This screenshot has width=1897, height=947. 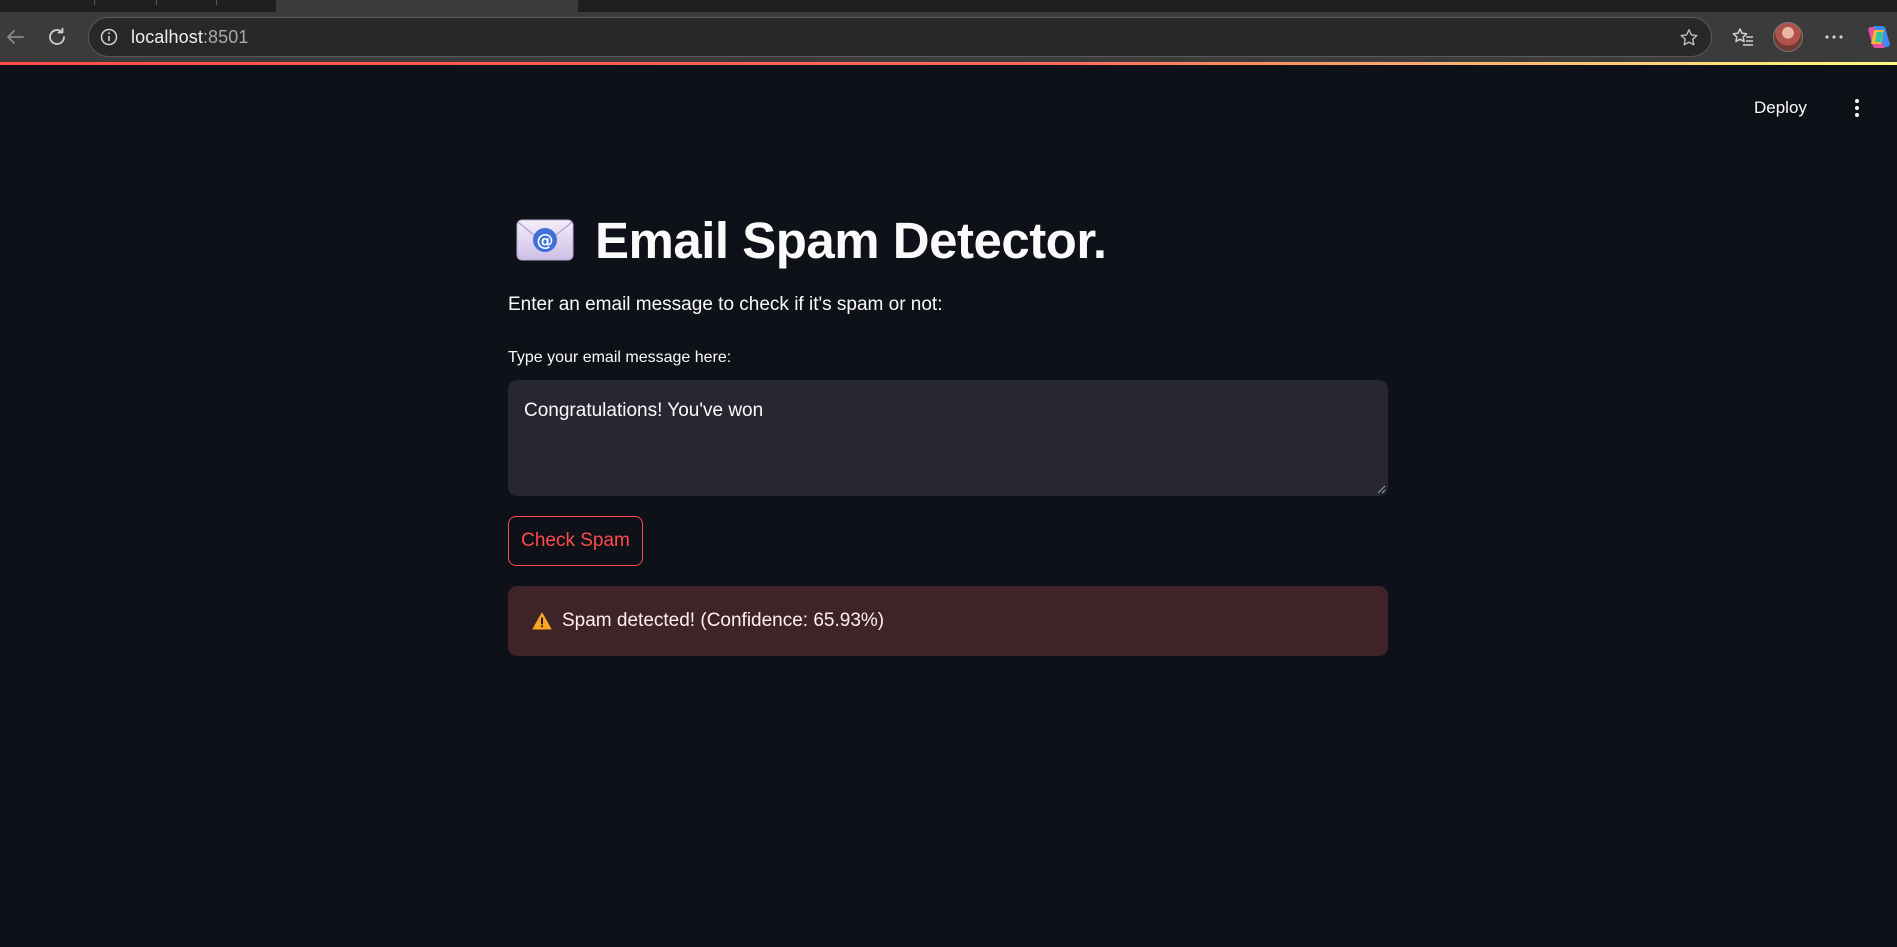 I want to click on email-envelope-icon: @, so click(x=545, y=240).